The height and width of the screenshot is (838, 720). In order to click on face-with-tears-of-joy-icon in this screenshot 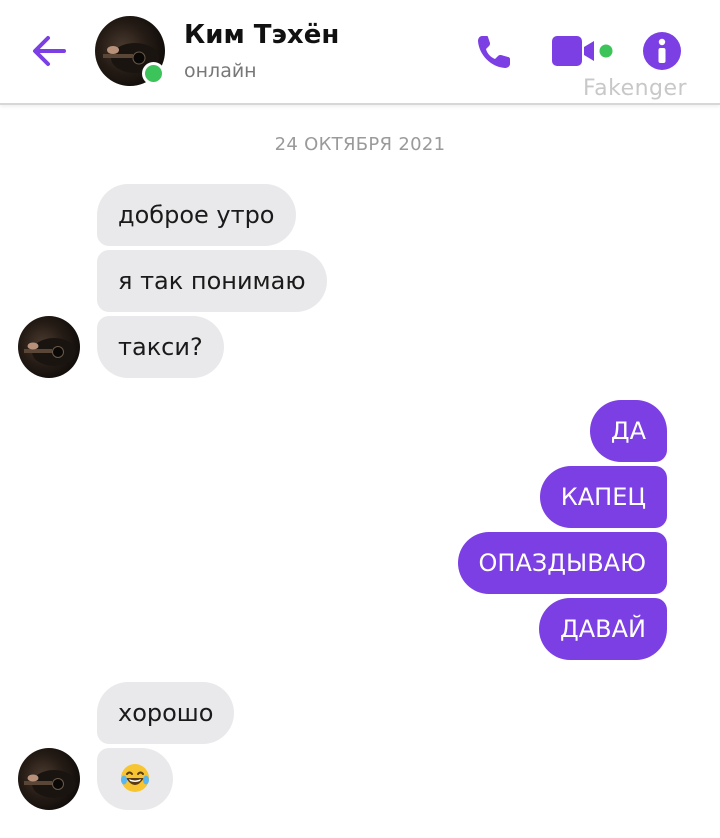, I will do `click(135, 778)`.